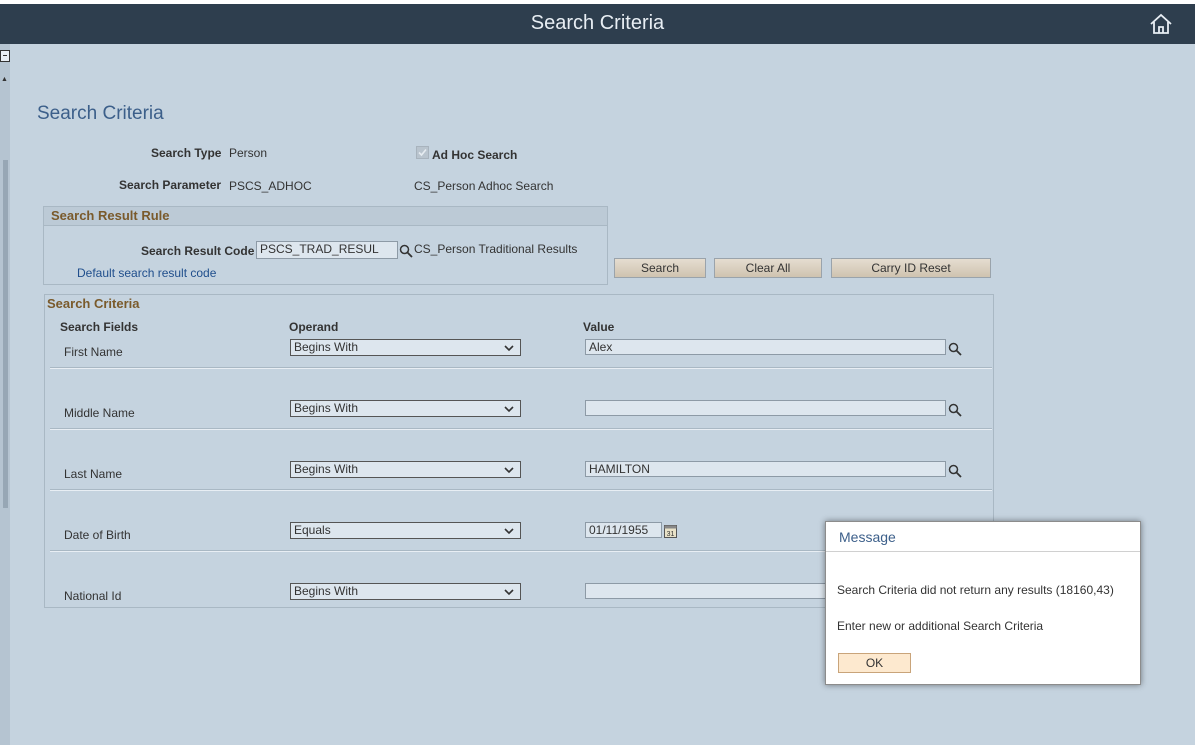  I want to click on operand-national-id-value: Begins With, so click(326, 591).